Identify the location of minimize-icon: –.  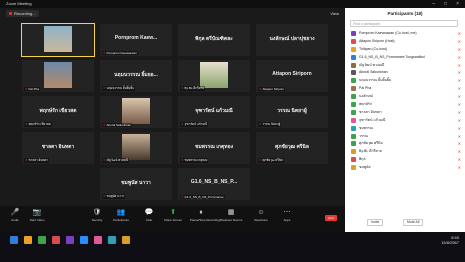
(433, 4).